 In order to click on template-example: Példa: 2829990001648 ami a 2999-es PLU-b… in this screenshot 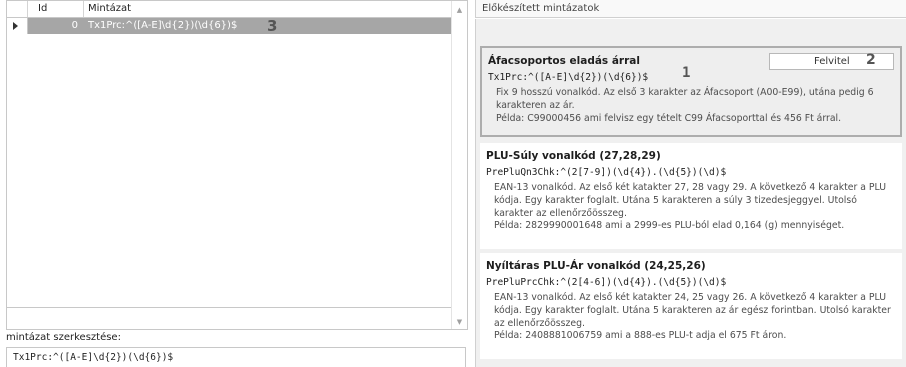, I will do `click(669, 226)`.